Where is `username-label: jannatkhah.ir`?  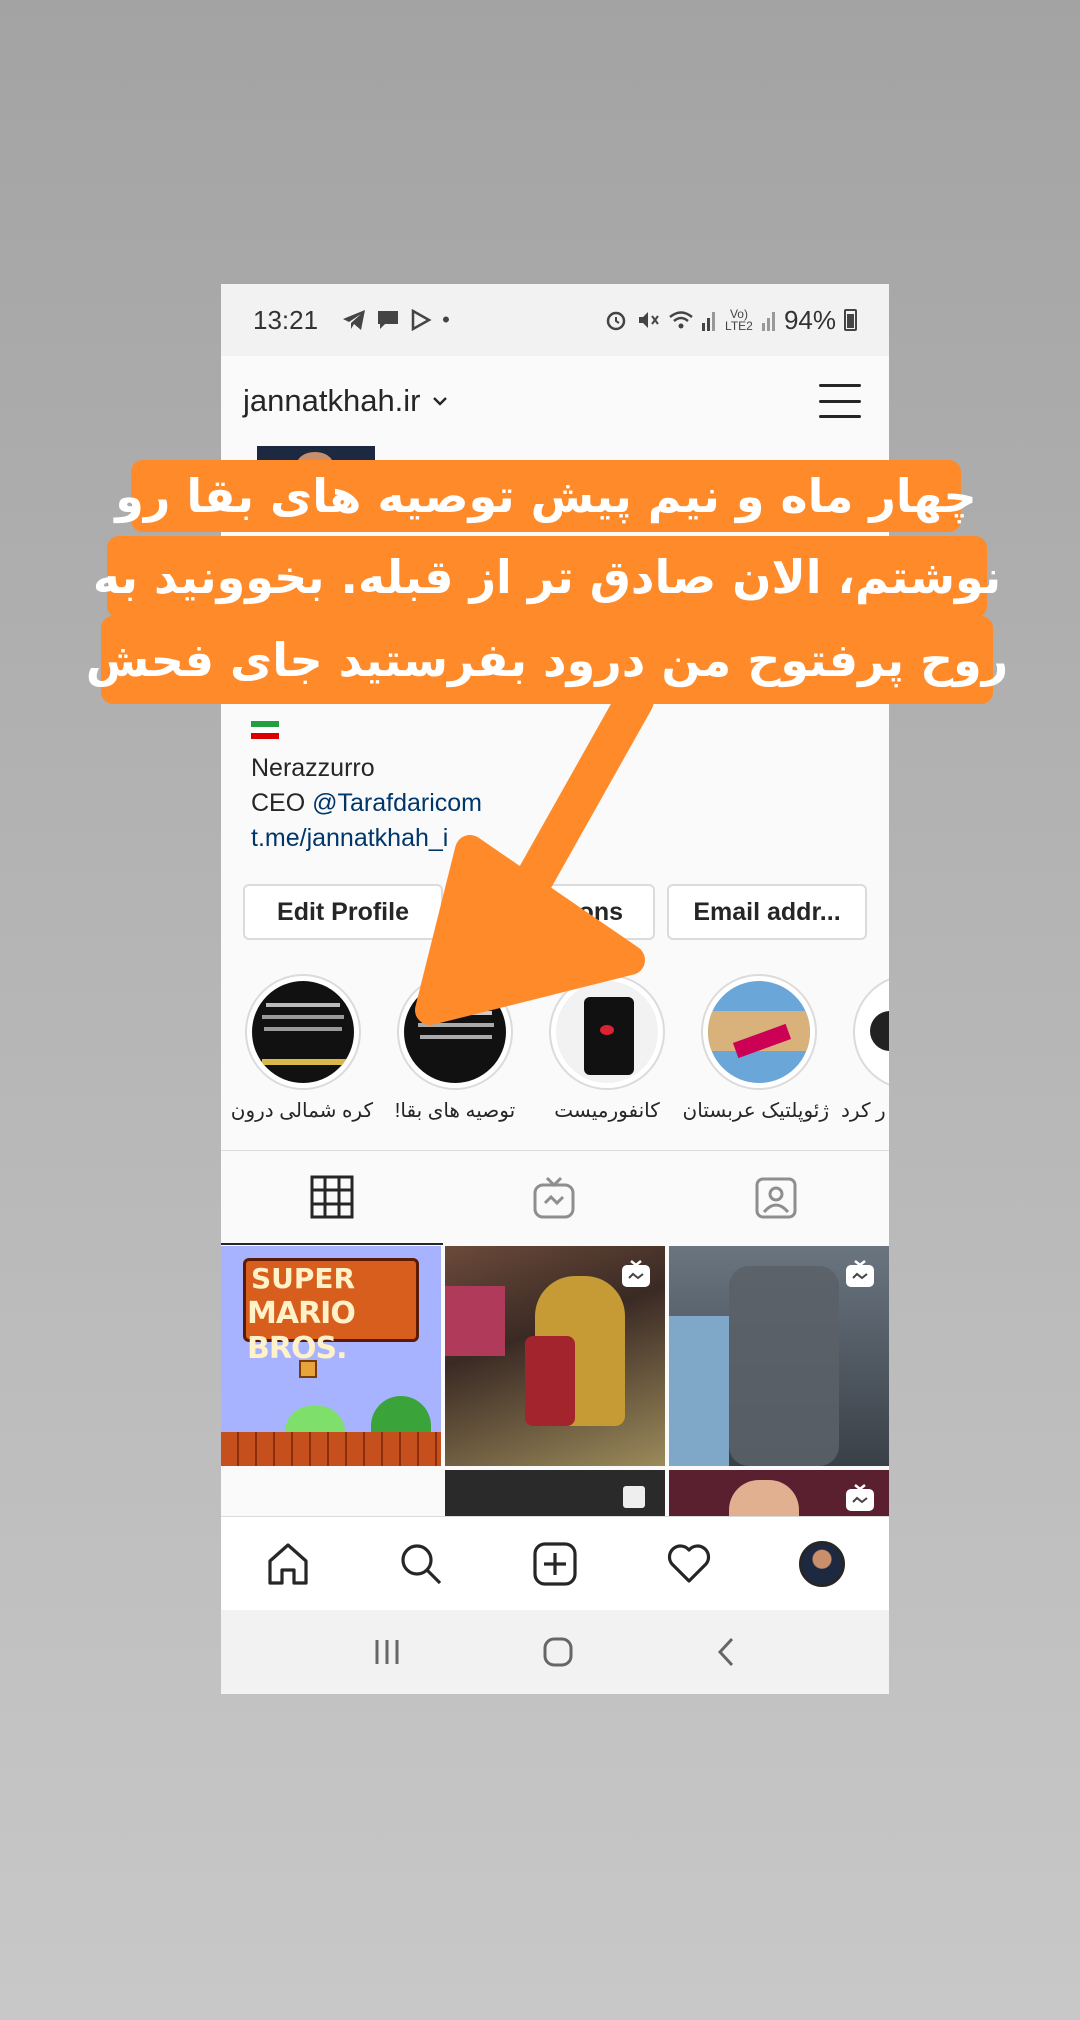 username-label: jannatkhah.ir is located at coordinates (332, 401).